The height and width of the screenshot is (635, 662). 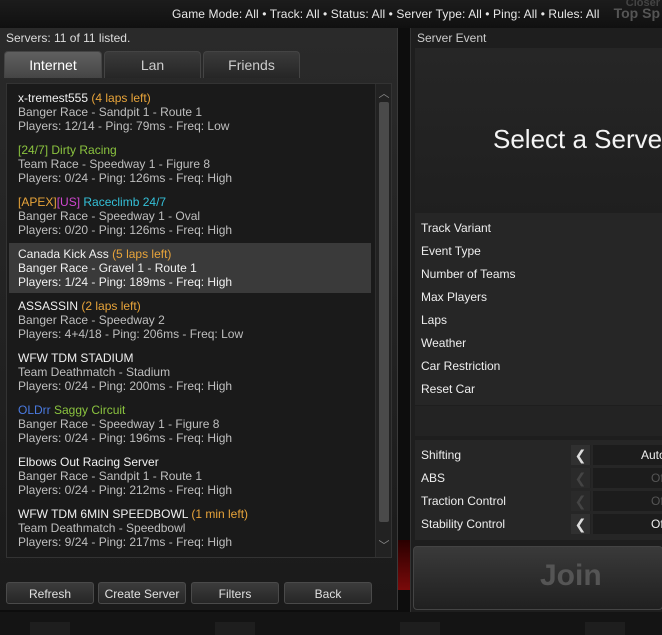 I want to click on create-server-button: Create Server, so click(x=142, y=593).